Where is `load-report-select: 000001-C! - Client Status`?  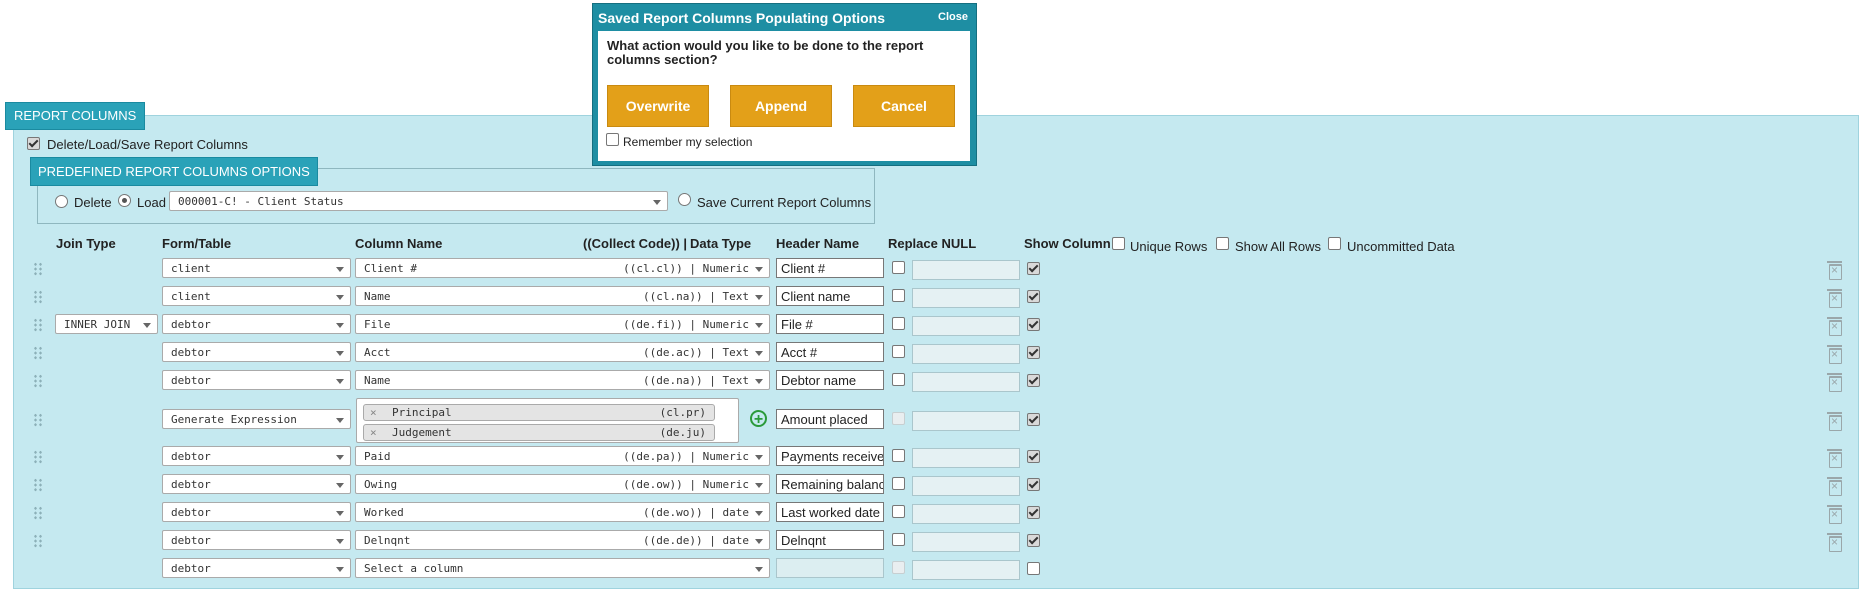 load-report-select: 000001-C! - Client Status is located at coordinates (418, 201).